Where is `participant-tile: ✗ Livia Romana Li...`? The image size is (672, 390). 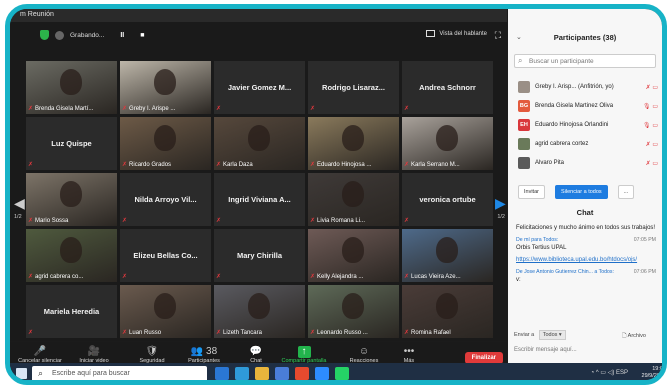 participant-tile: ✗ Livia Romana Li... is located at coordinates (353, 199).